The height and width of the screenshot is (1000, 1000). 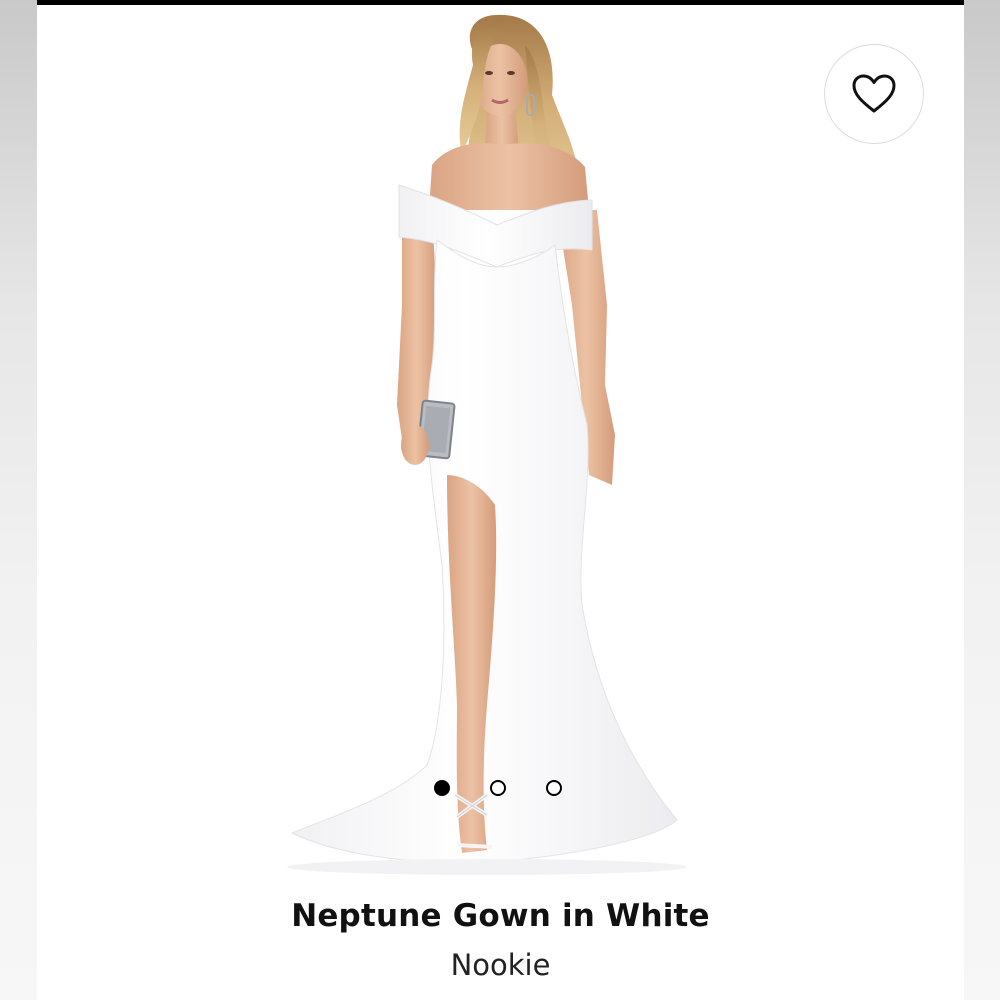 What do you see at coordinates (982, 500) in the screenshot?
I see `right-backdrop` at bounding box center [982, 500].